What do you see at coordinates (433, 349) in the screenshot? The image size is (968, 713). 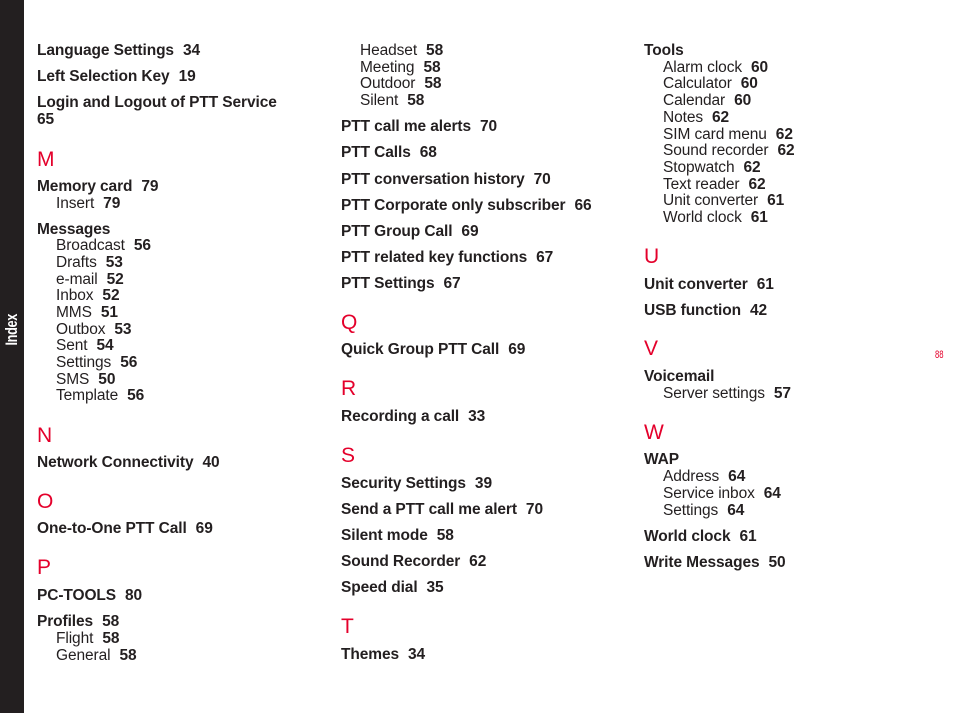 I see `index-entry: Quick Group PTT Call 69` at bounding box center [433, 349].